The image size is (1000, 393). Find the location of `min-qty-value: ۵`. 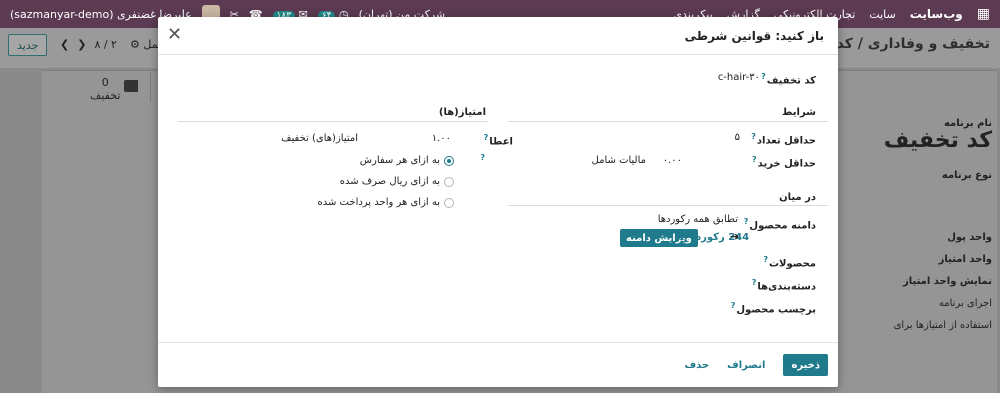

min-qty-value: ۵ is located at coordinates (737, 137).